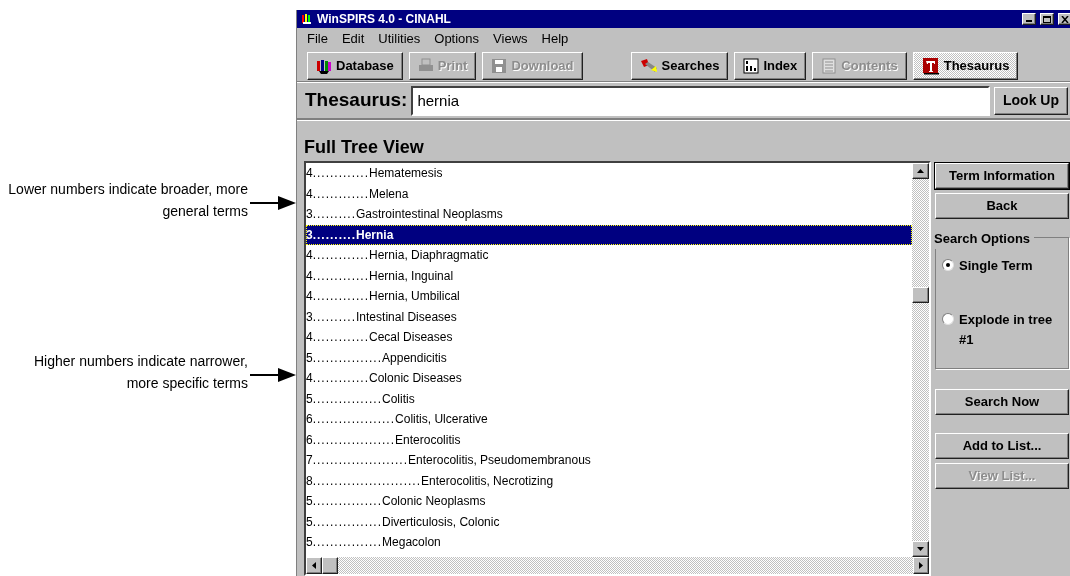 The image size is (1070, 576). What do you see at coordinates (425, 65) in the screenshot?
I see `printer-icon` at bounding box center [425, 65].